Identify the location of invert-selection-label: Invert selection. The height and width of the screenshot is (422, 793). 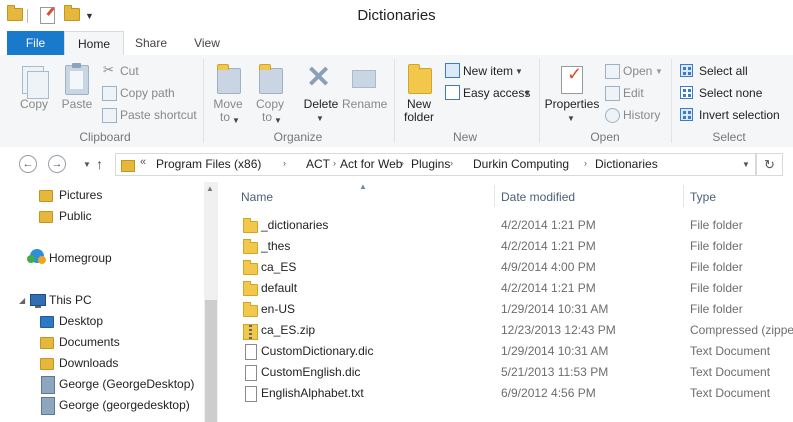
(739, 115).